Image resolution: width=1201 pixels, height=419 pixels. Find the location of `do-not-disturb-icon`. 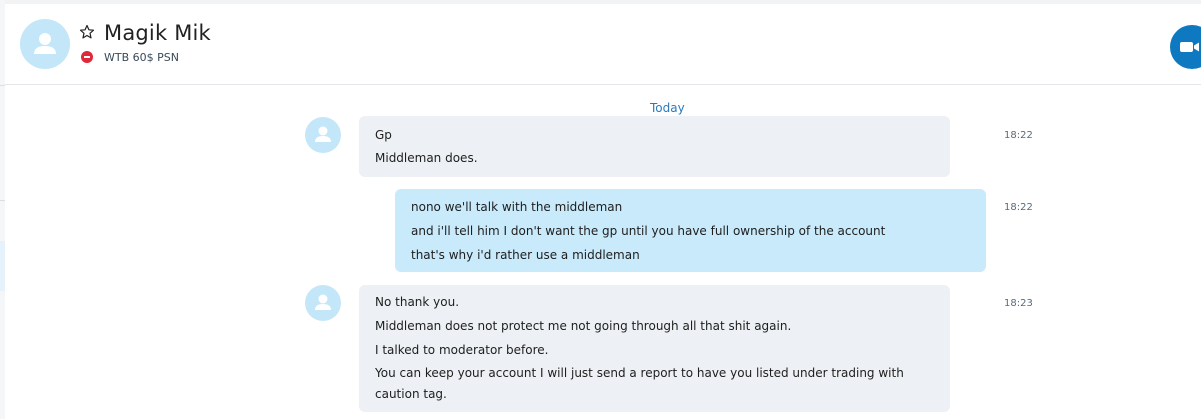

do-not-disturb-icon is located at coordinates (87, 57).